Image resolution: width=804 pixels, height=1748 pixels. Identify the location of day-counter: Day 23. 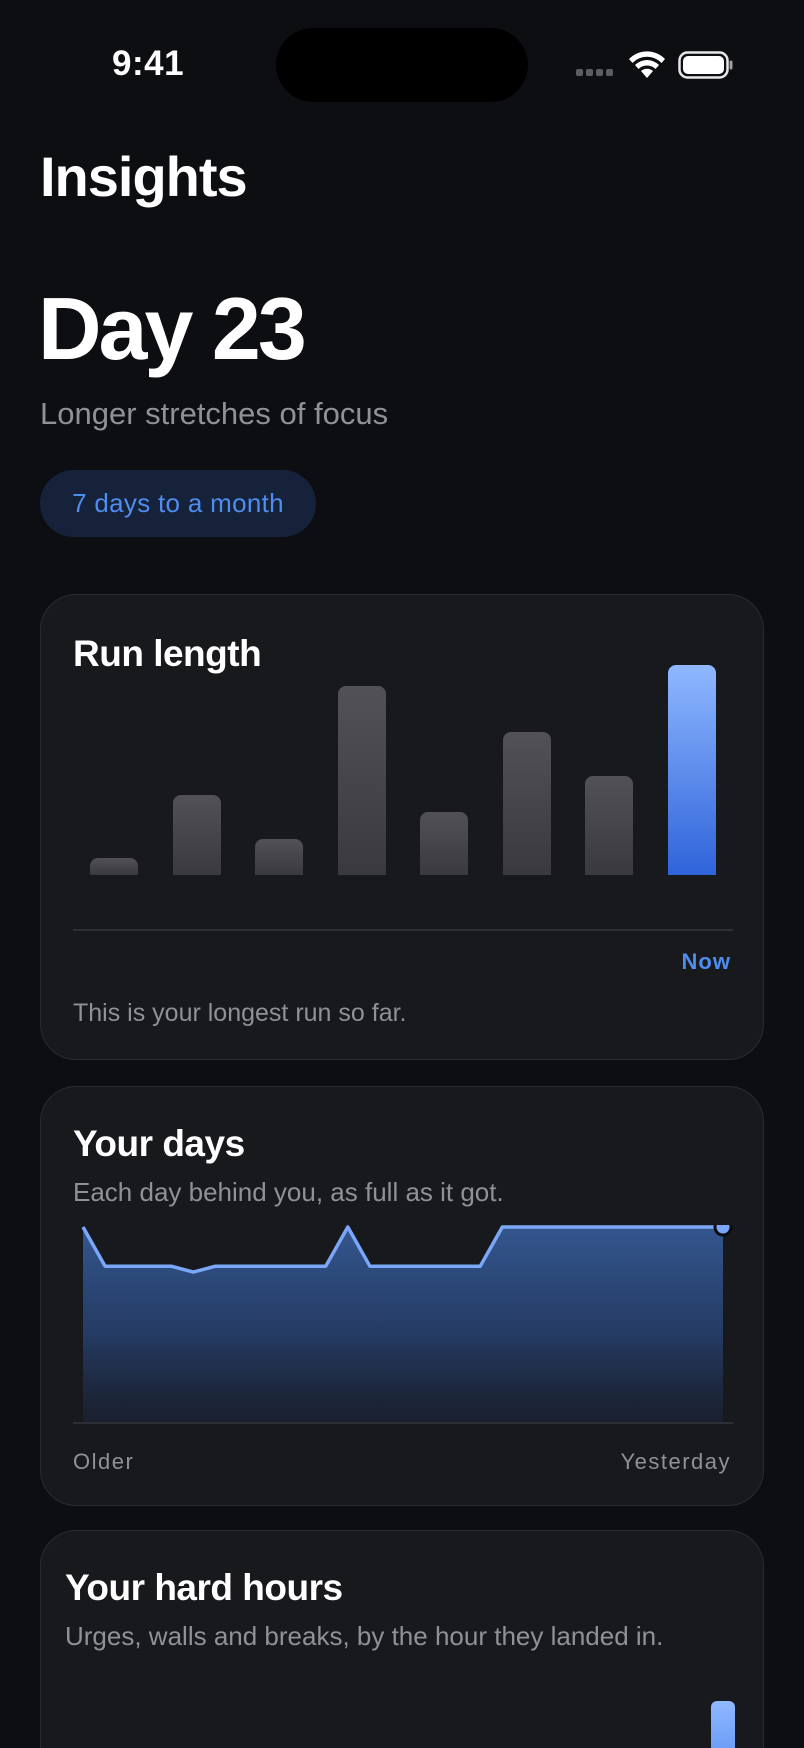
(172, 328).